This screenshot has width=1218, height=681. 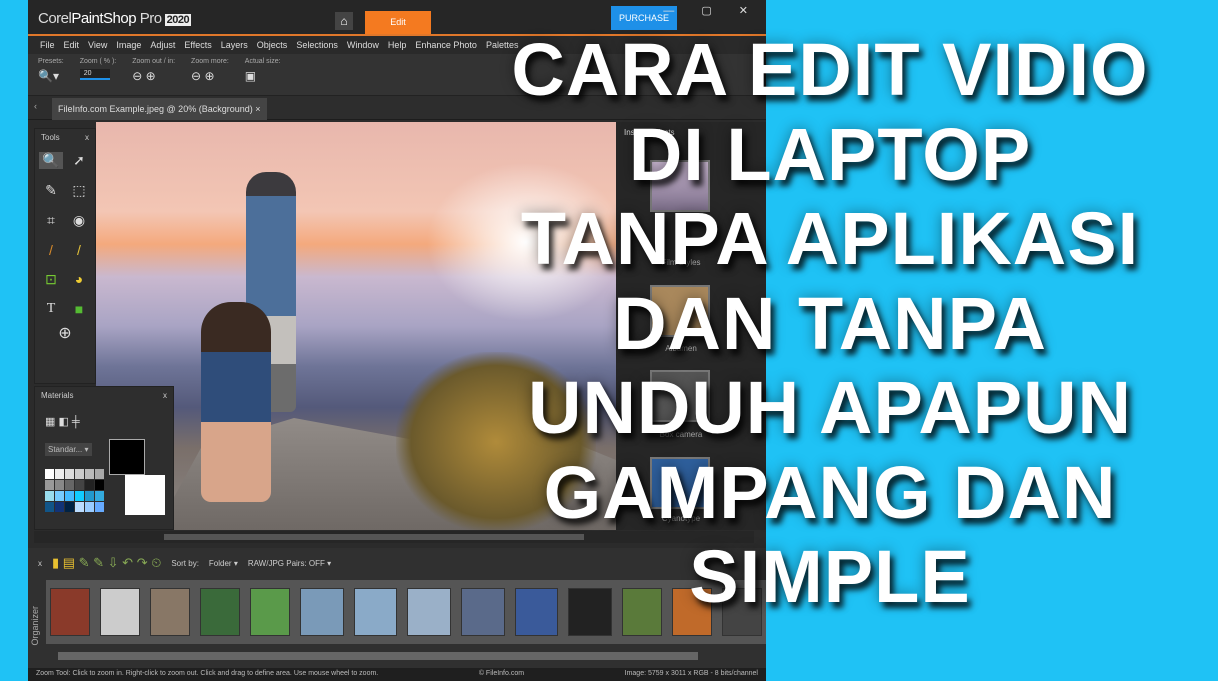 I want to click on home-icon: ⌂, so click(x=344, y=21).